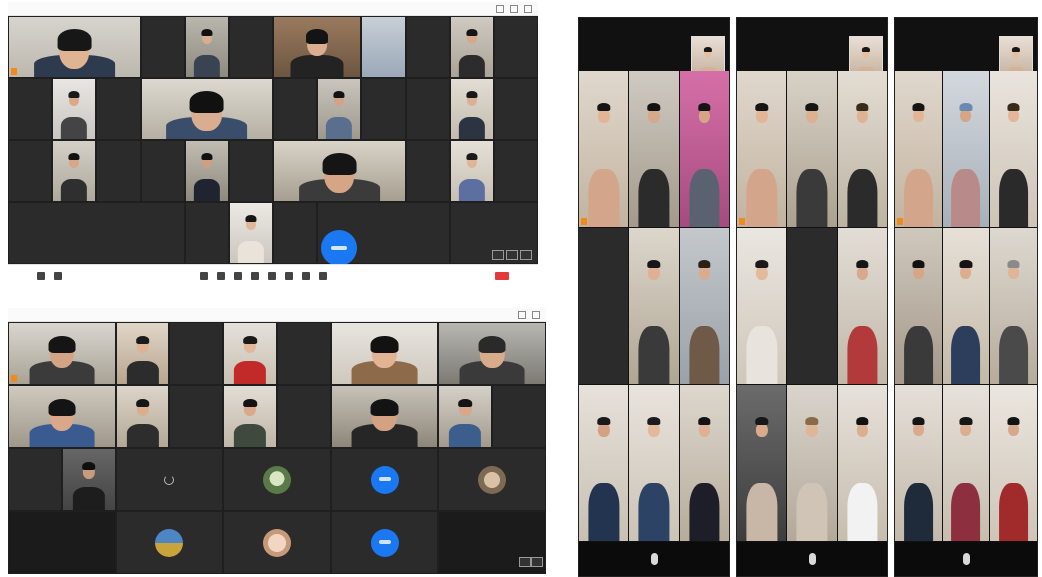  I want to click on camera-button, so click(58, 276).